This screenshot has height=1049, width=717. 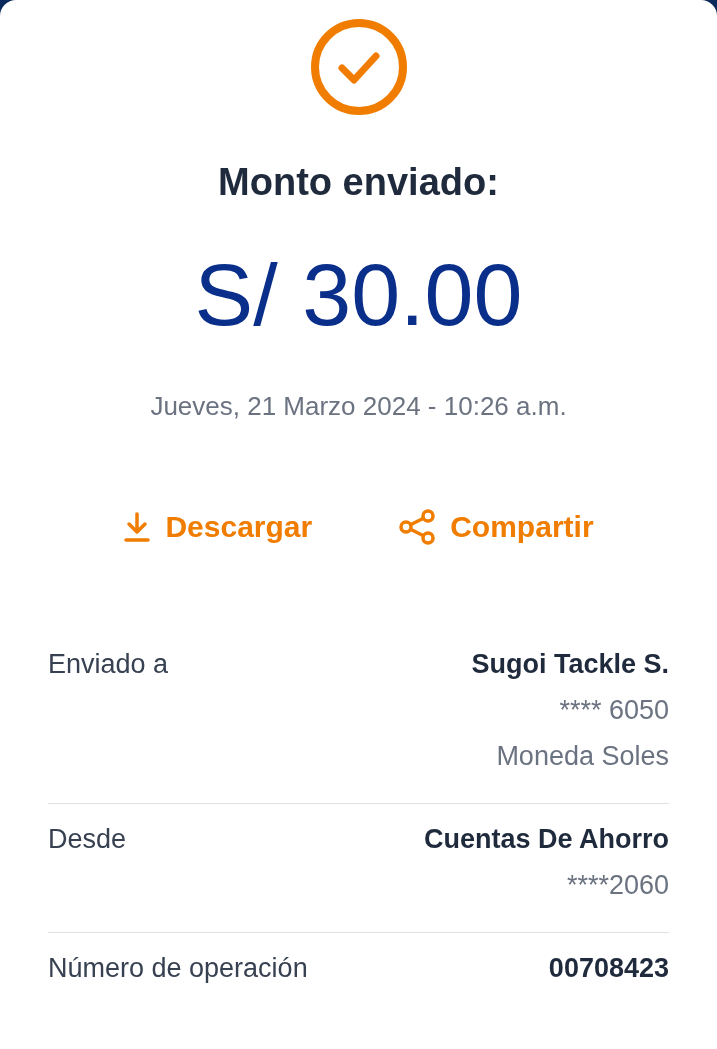 What do you see at coordinates (358, 67) in the screenshot?
I see `checkmark-icon` at bounding box center [358, 67].